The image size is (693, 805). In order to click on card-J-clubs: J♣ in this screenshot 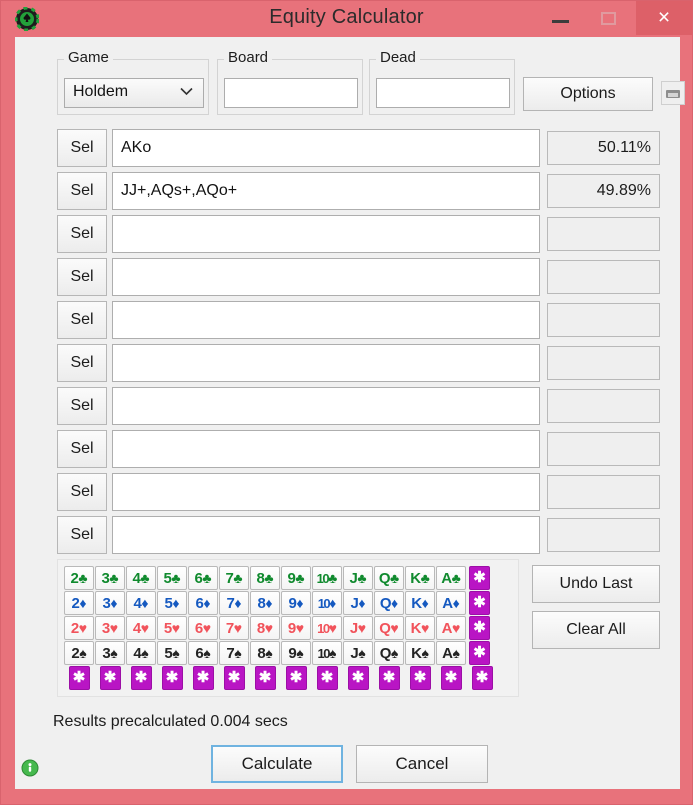, I will do `click(358, 578)`.